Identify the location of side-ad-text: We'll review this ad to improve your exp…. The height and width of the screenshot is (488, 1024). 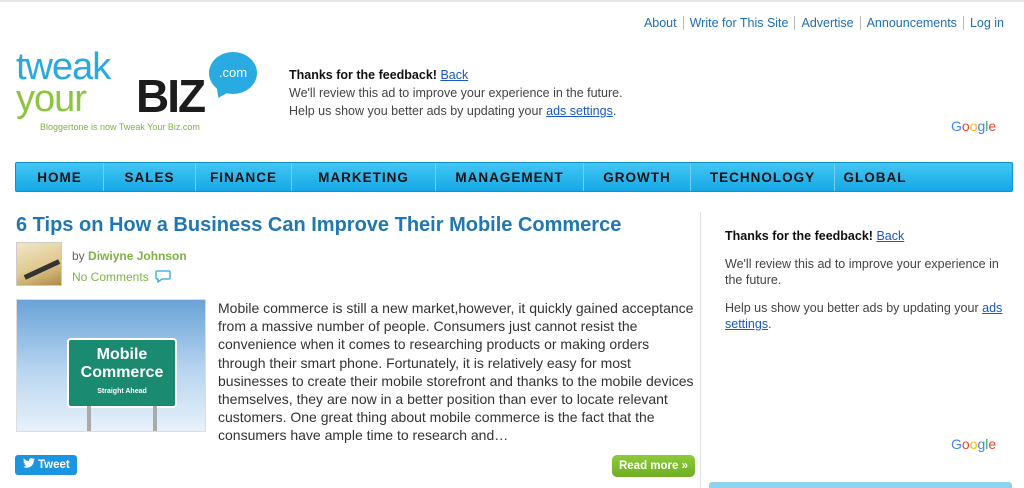
(862, 272).